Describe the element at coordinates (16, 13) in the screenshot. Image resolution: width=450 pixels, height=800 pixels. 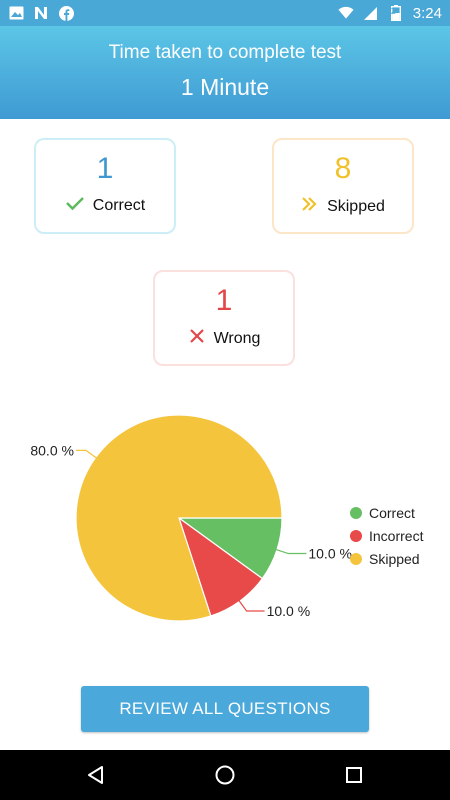
I see `image-icon` at that location.